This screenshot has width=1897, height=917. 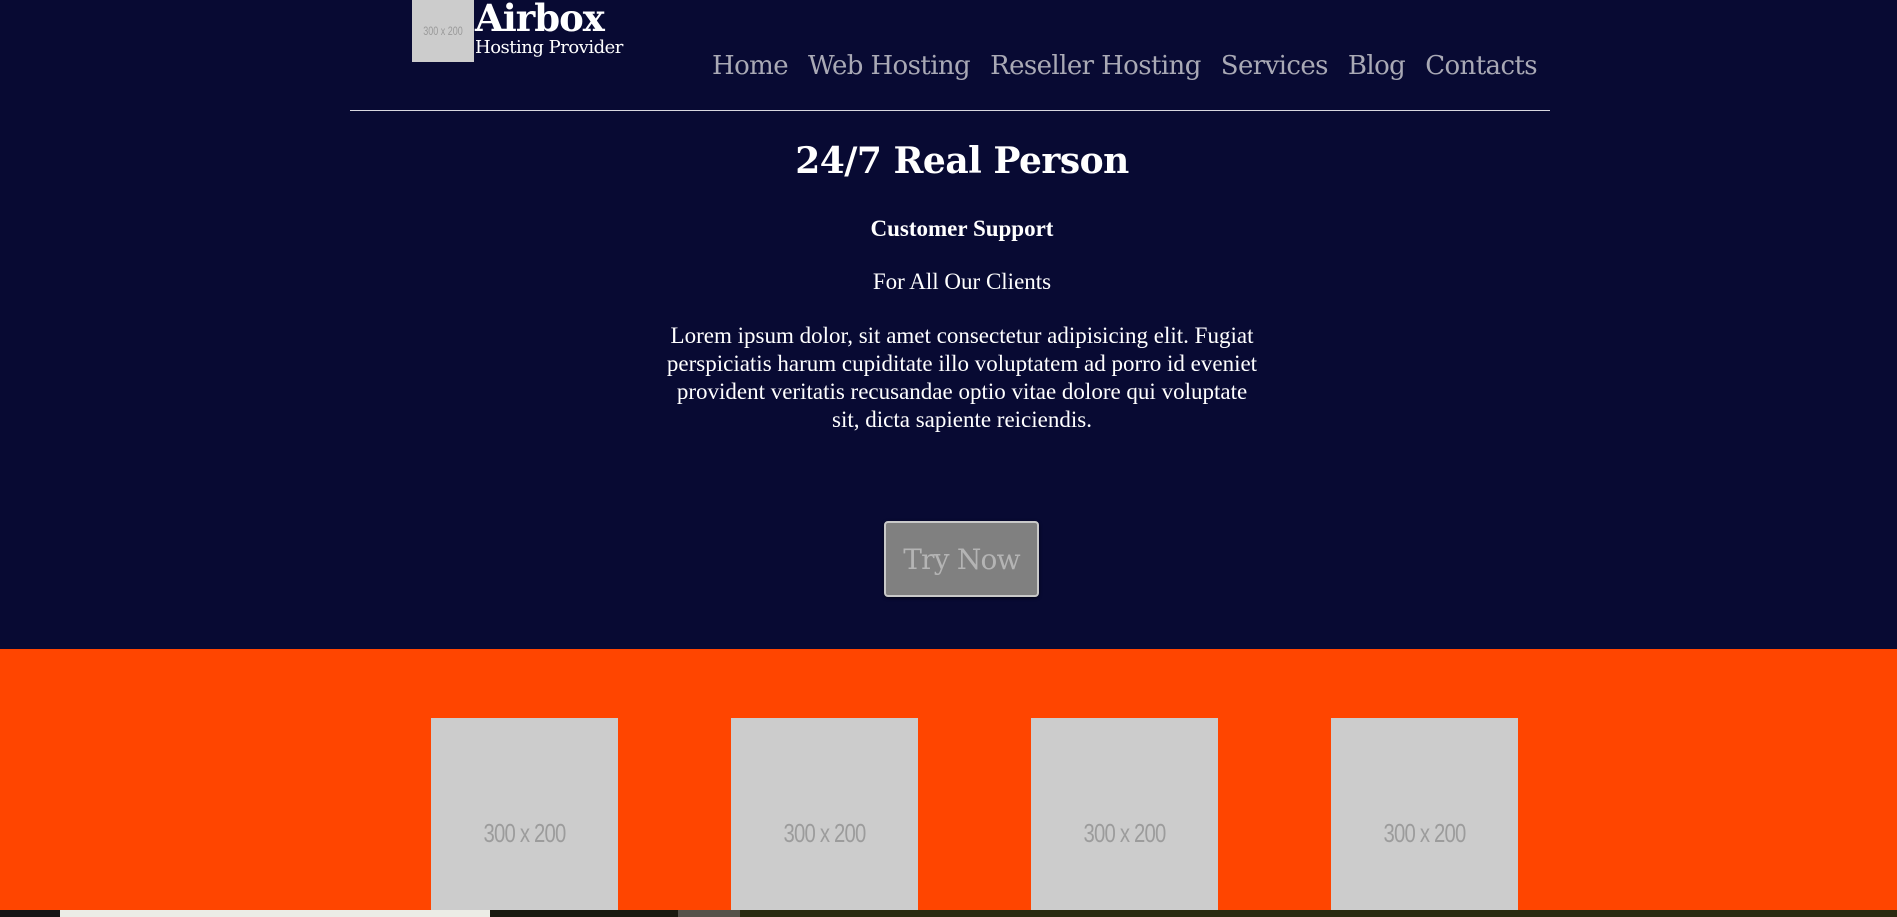 I want to click on nav-item-web-hosting: Web Hosting, so click(x=889, y=66).